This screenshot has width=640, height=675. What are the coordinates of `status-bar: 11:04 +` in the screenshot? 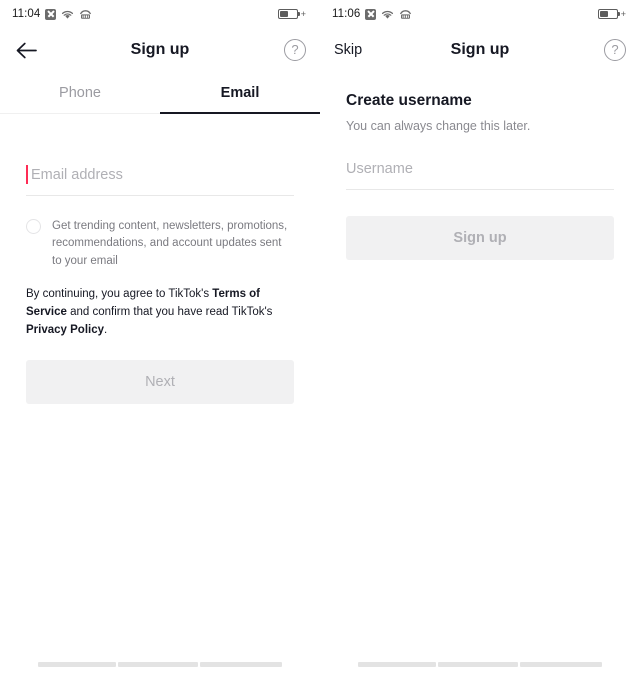 It's located at (160, 14).